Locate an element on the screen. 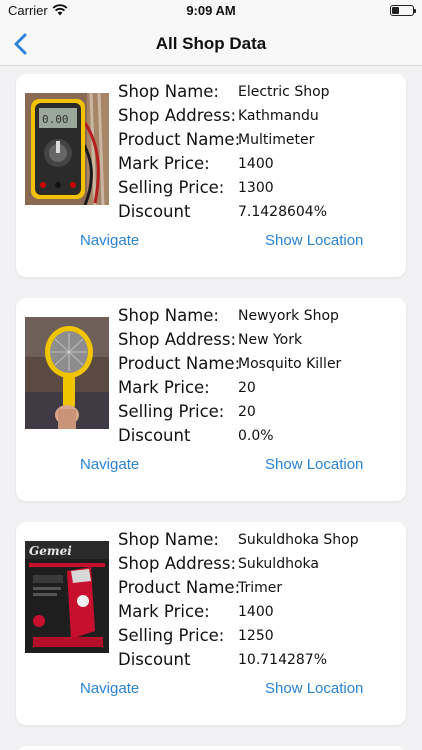  selling-price-value: 1250 is located at coordinates (256, 636).